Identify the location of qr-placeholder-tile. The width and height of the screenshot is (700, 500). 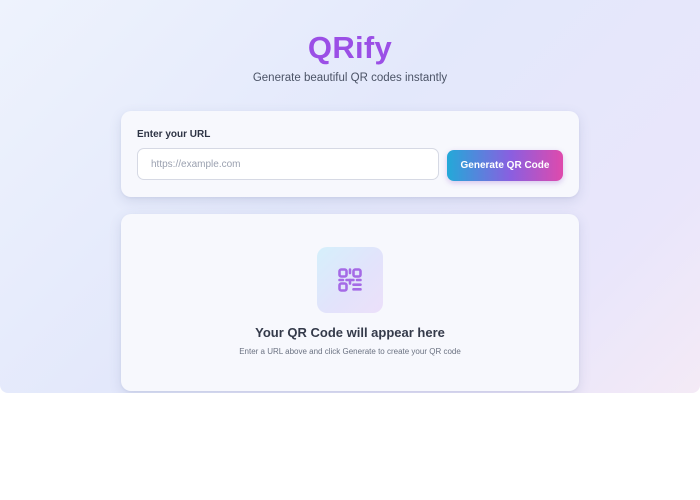
(350, 280).